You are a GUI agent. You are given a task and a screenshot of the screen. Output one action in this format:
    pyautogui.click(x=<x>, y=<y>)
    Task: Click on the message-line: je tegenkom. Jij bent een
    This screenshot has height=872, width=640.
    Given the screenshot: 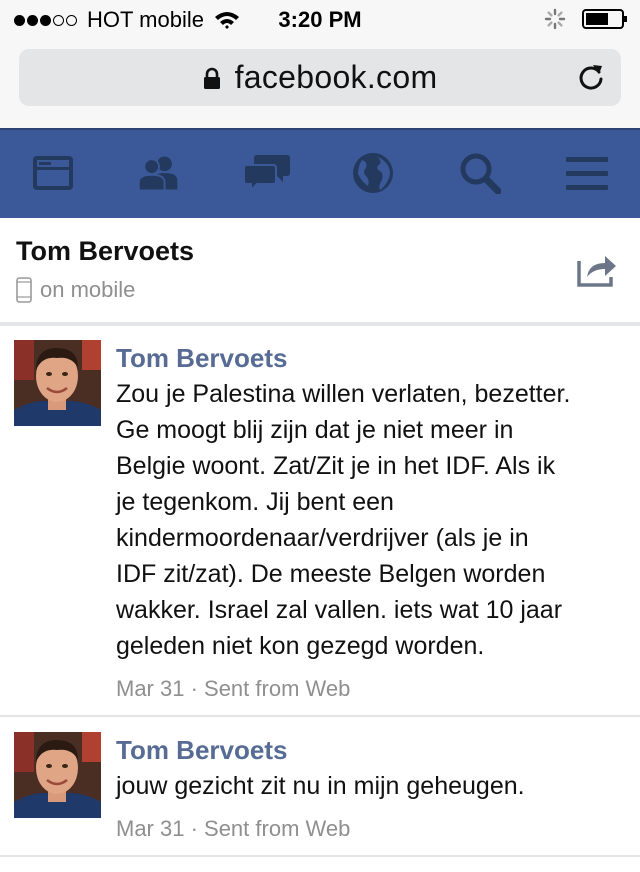 What is the action you would take?
    pyautogui.click(x=255, y=502)
    